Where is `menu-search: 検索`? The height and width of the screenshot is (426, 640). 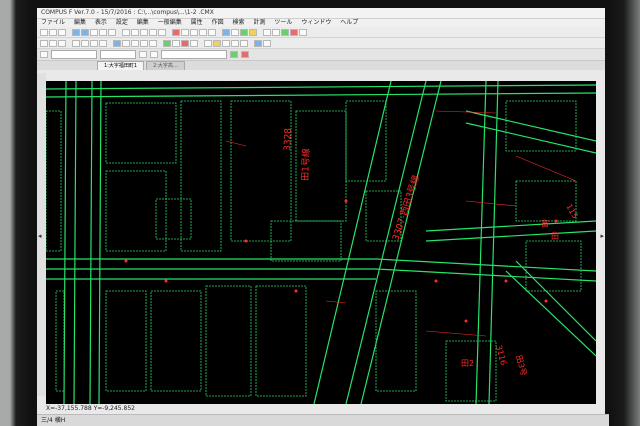 menu-search: 検索 is located at coordinates (239, 22).